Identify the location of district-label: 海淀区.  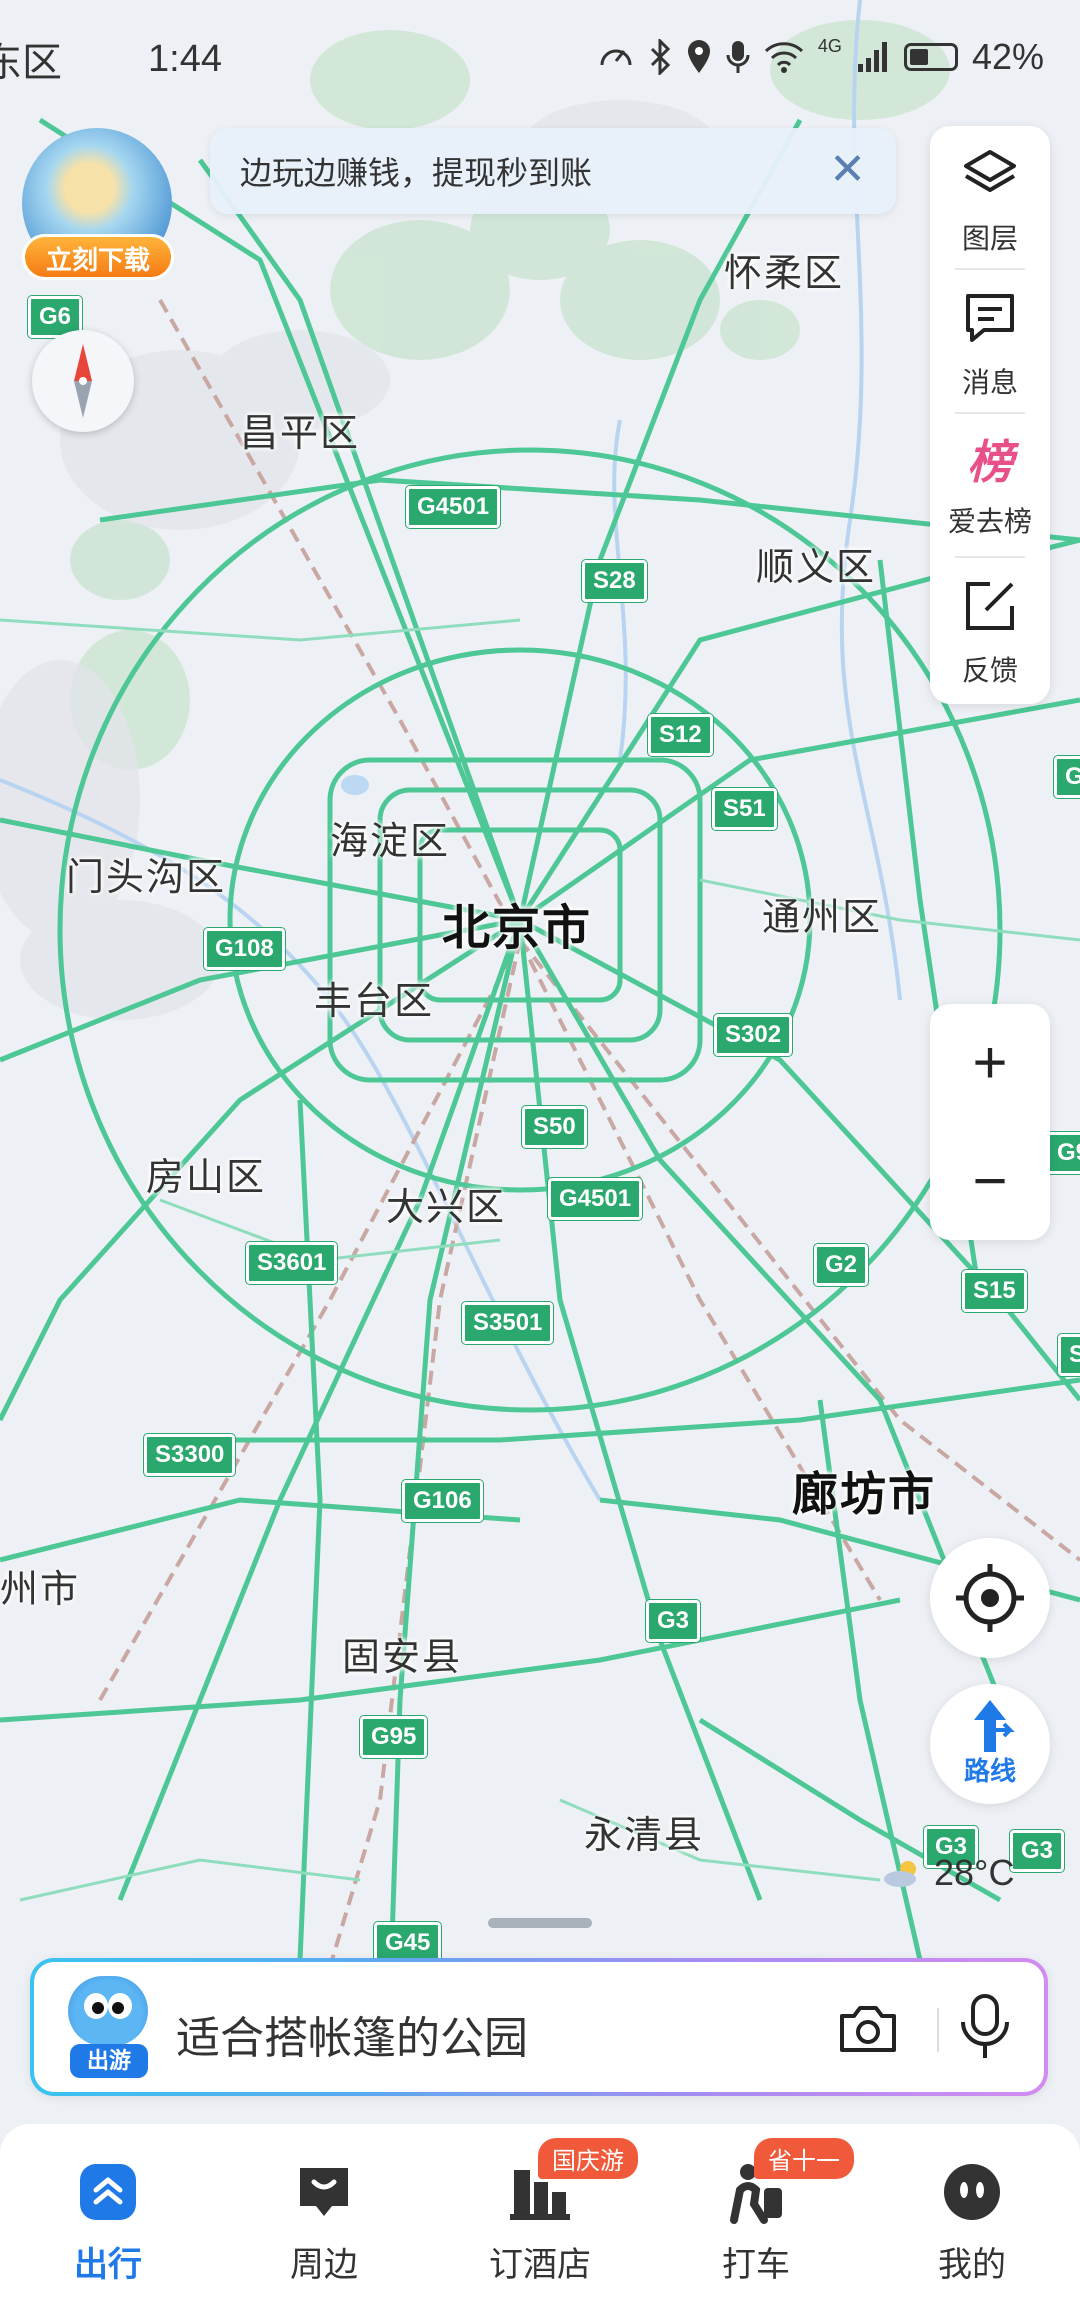
(390, 842).